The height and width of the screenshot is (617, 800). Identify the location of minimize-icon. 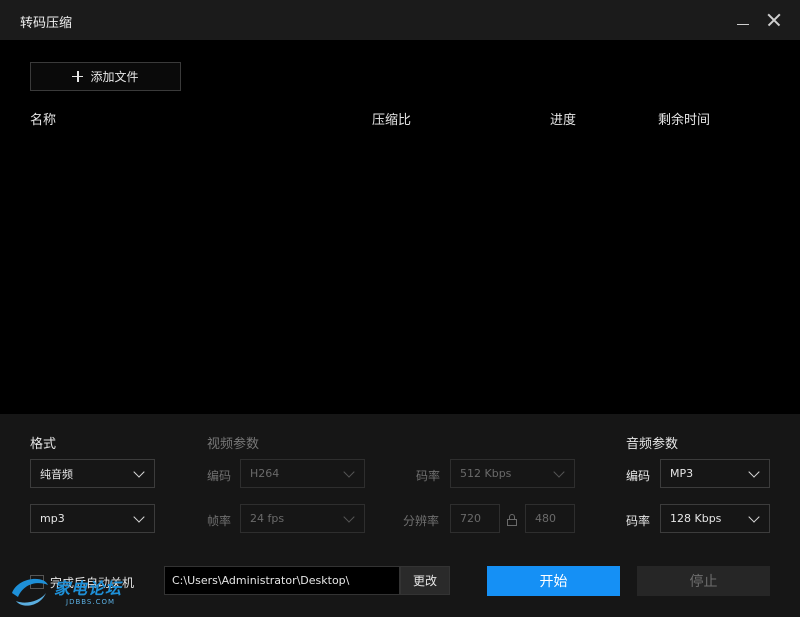
(743, 20).